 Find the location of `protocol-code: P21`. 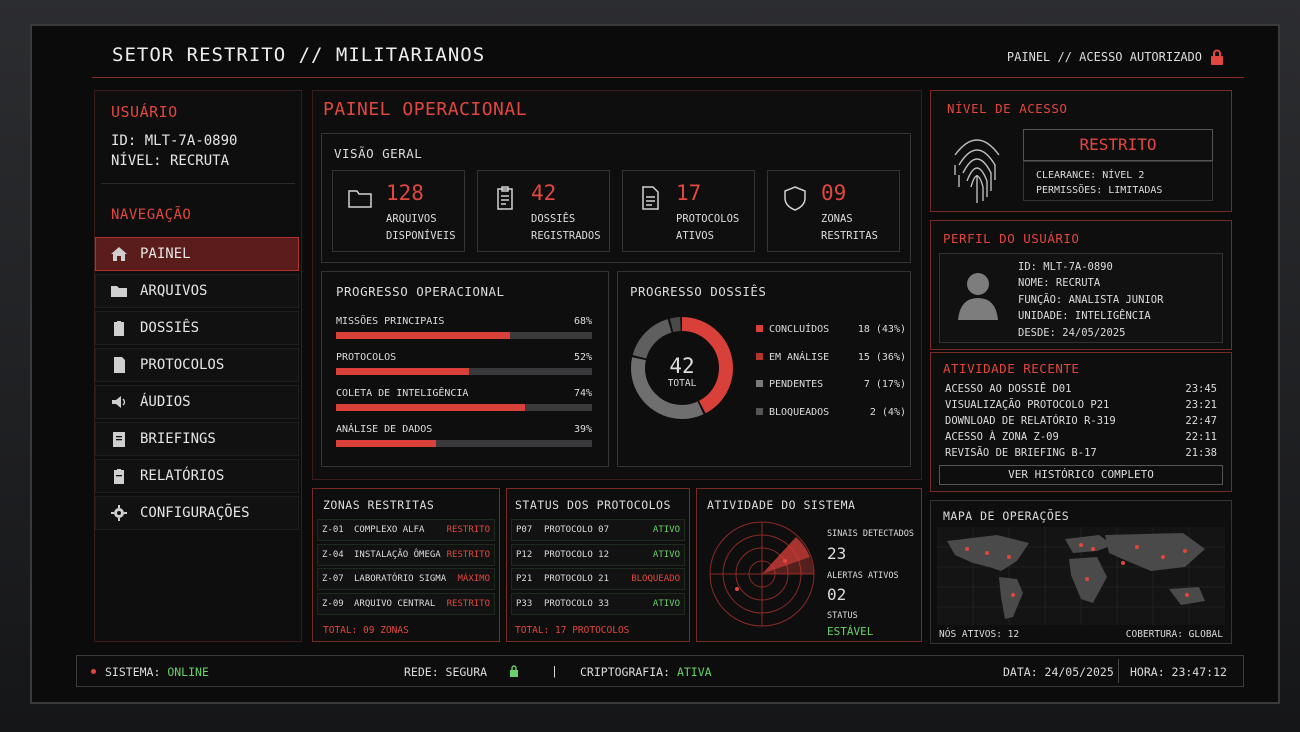

protocol-code: P21 is located at coordinates (524, 579).